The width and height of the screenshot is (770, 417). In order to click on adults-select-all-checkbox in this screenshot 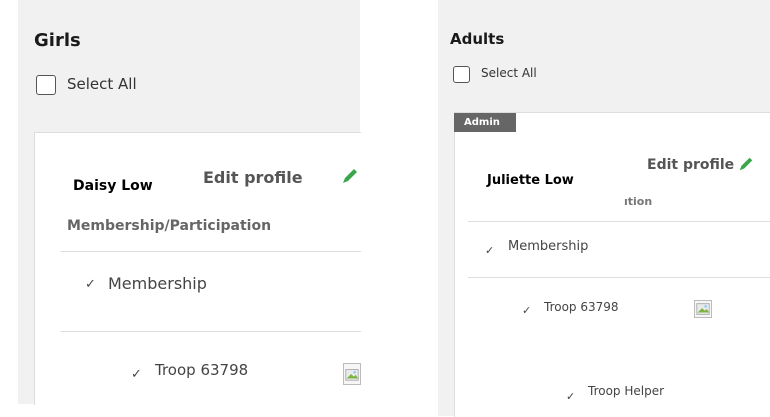, I will do `click(461, 74)`.